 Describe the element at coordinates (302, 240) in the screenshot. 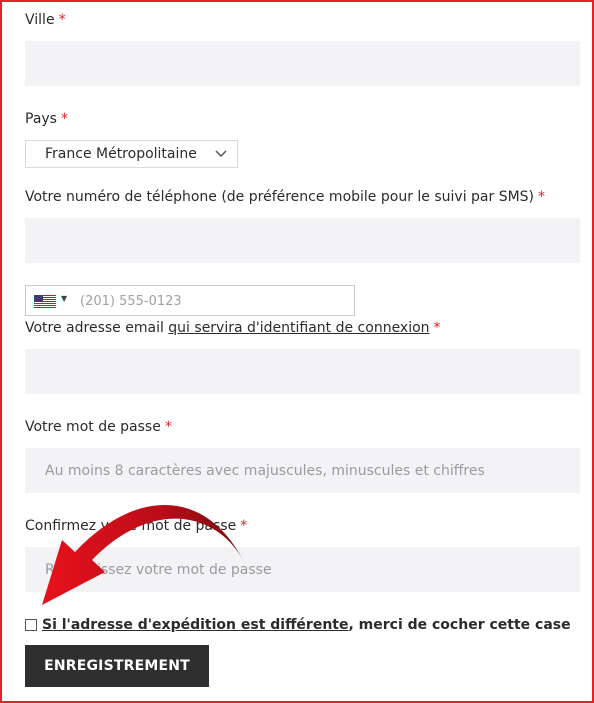

I see `phone-field` at that location.